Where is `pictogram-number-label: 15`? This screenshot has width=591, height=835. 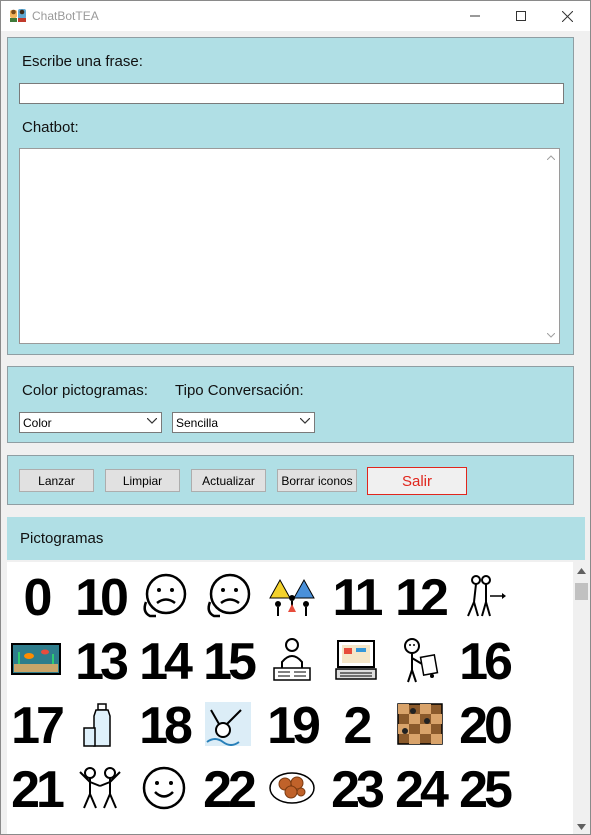 pictogram-number-label: 15 is located at coordinates (230, 662).